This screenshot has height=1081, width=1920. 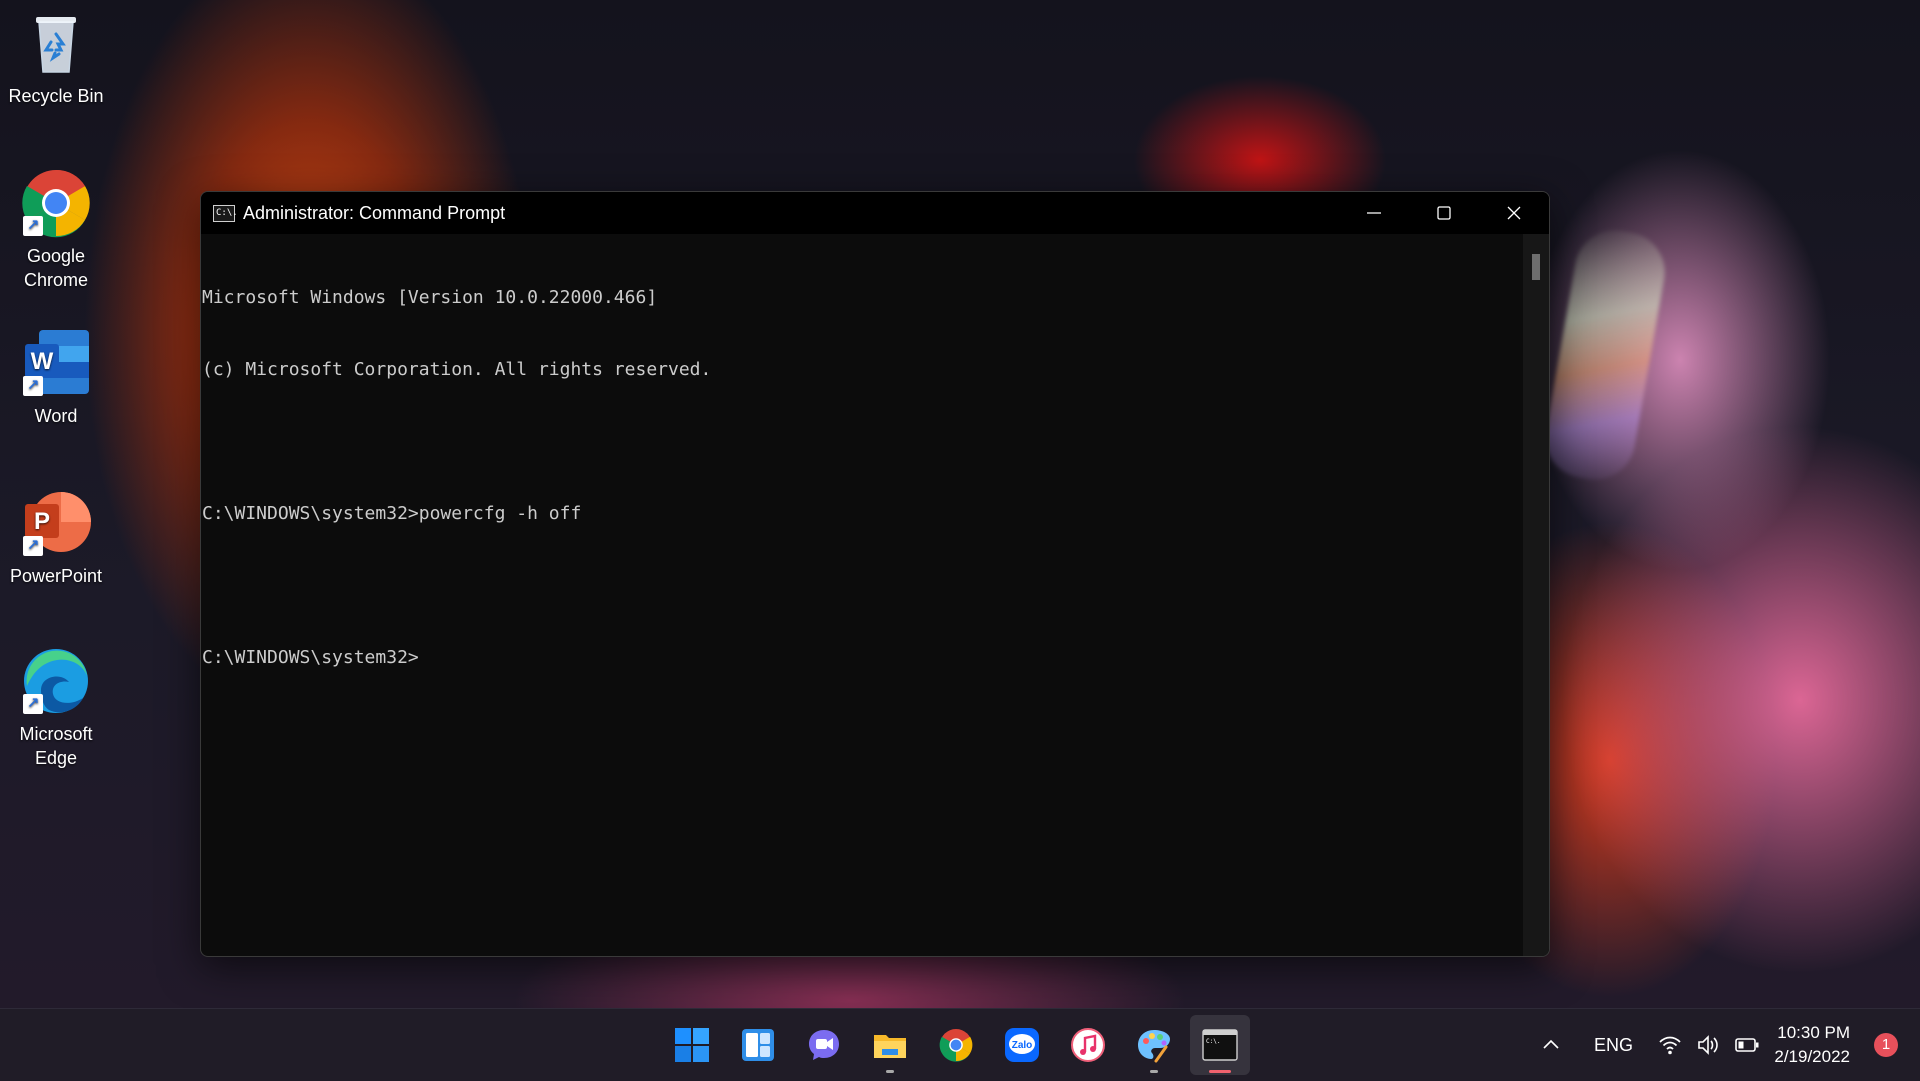 What do you see at coordinates (42, 521) in the screenshot?
I see `svg-text: P` at bounding box center [42, 521].